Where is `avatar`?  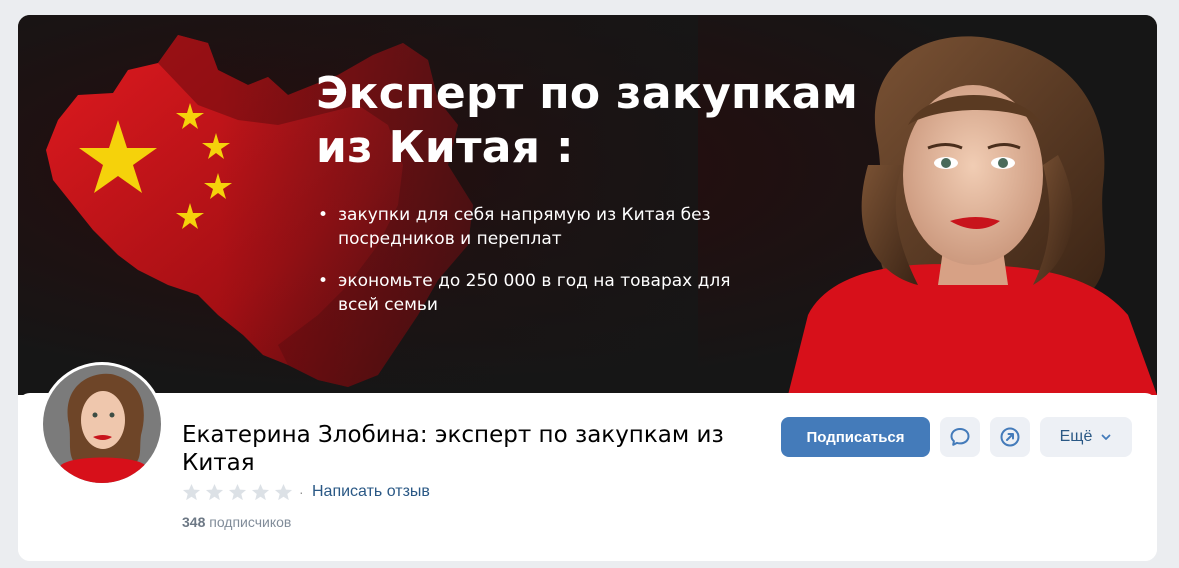 avatar is located at coordinates (102, 424).